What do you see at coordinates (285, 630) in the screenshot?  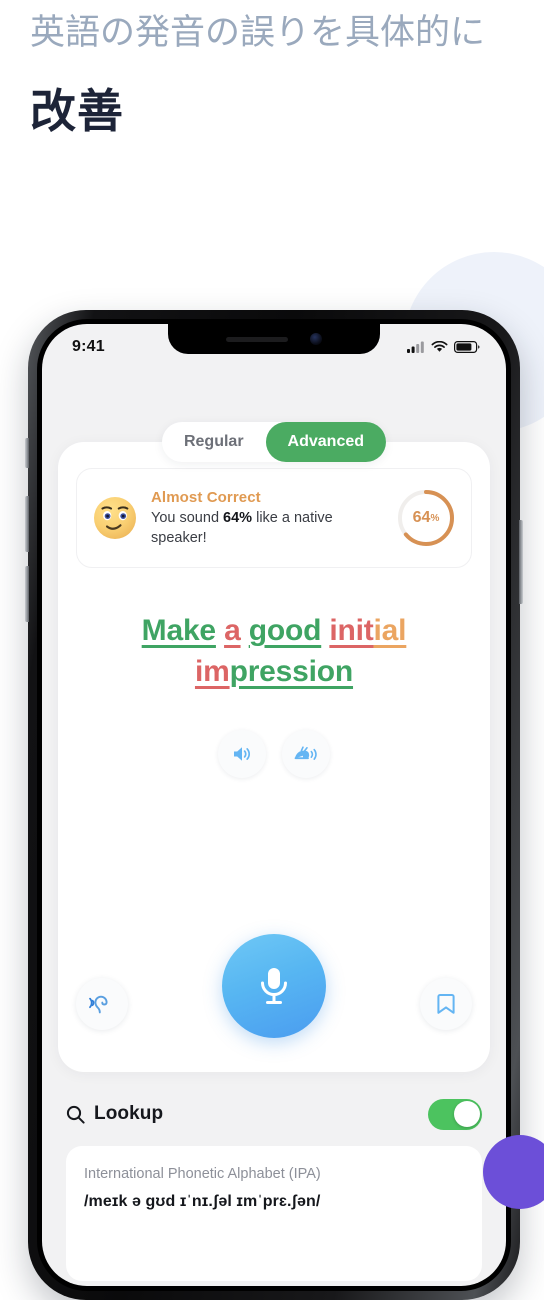 I see `sentence-segment: good` at bounding box center [285, 630].